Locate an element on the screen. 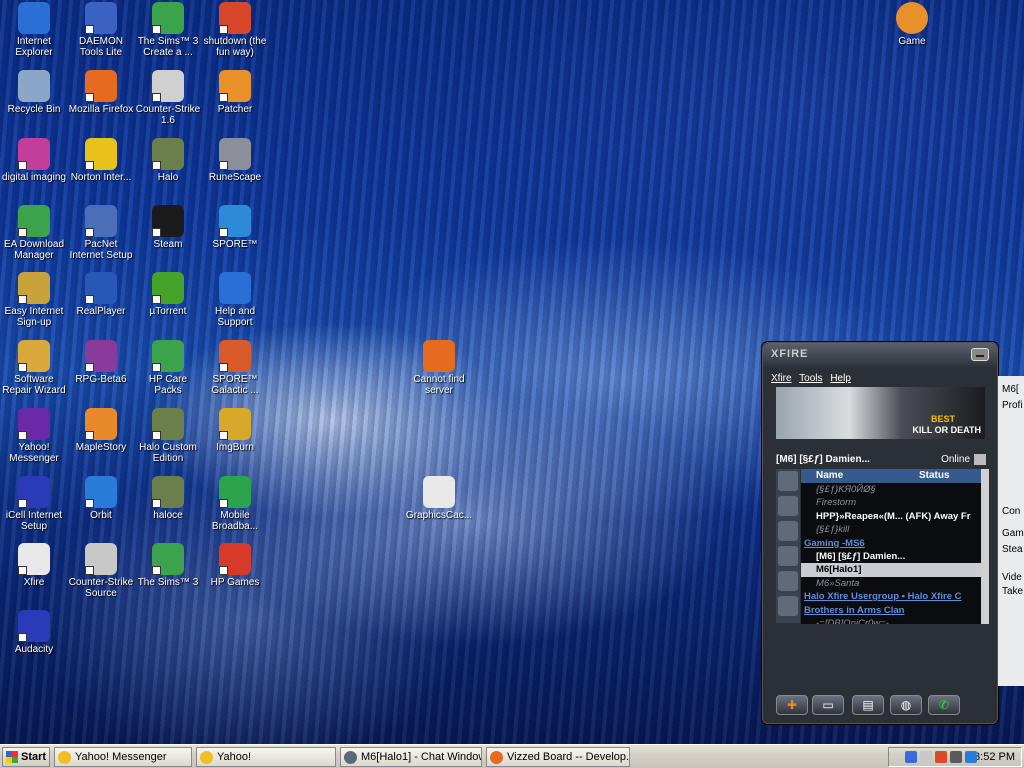 The width and height of the screenshot is (1024, 768). desktop-icon-label: PacNet Internet Setup is located at coordinates (101, 250).